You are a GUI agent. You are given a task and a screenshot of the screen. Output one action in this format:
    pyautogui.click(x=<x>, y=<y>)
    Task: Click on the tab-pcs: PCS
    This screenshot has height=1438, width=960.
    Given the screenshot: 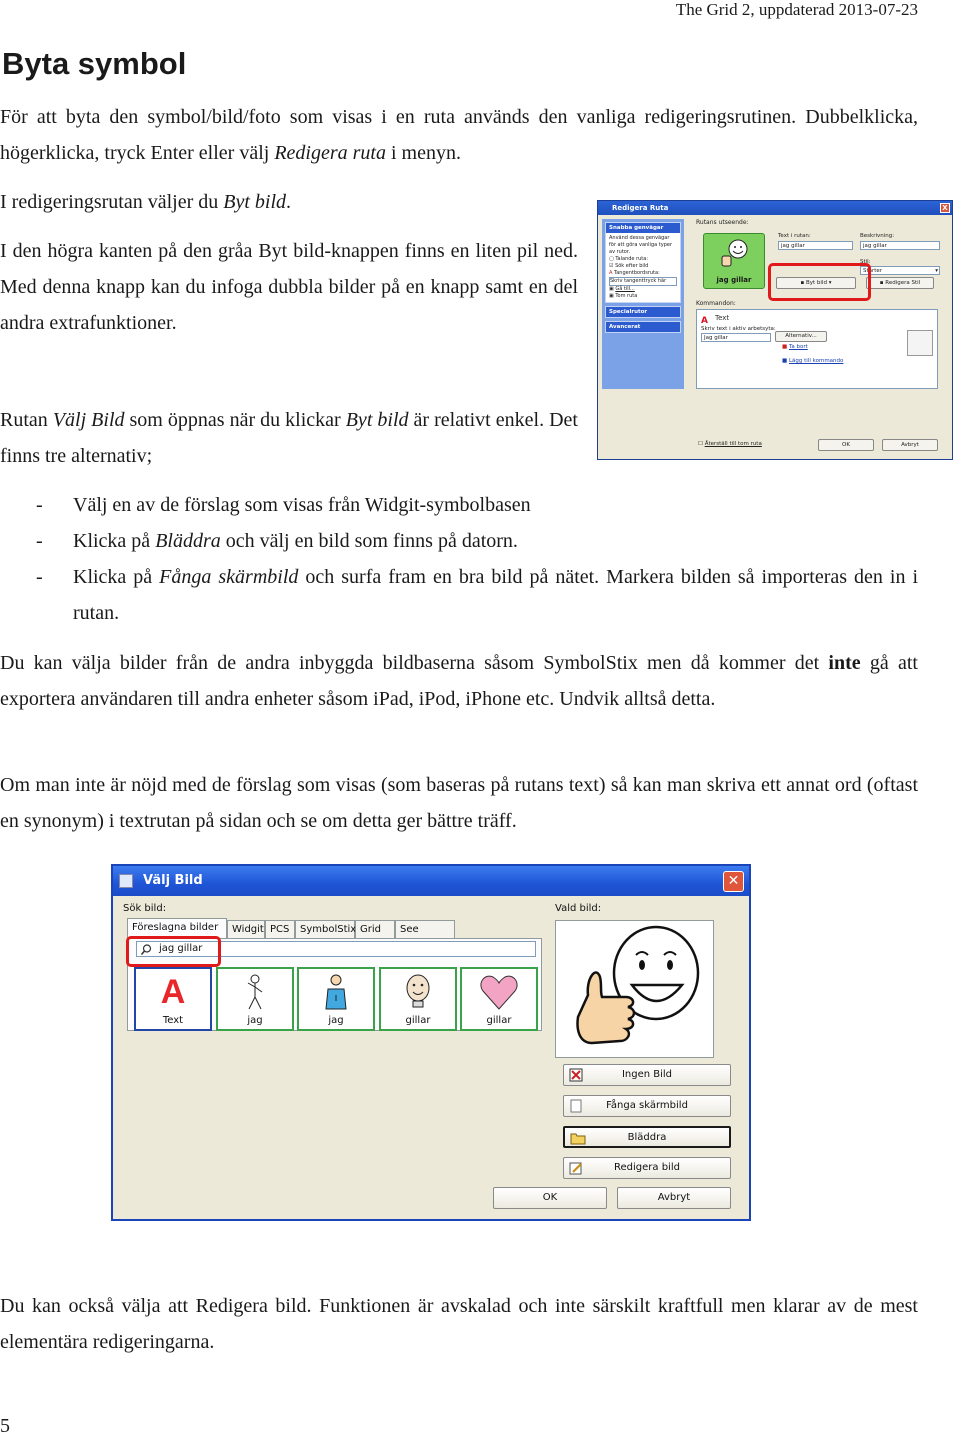 What is the action you would take?
    pyautogui.click(x=280, y=929)
    